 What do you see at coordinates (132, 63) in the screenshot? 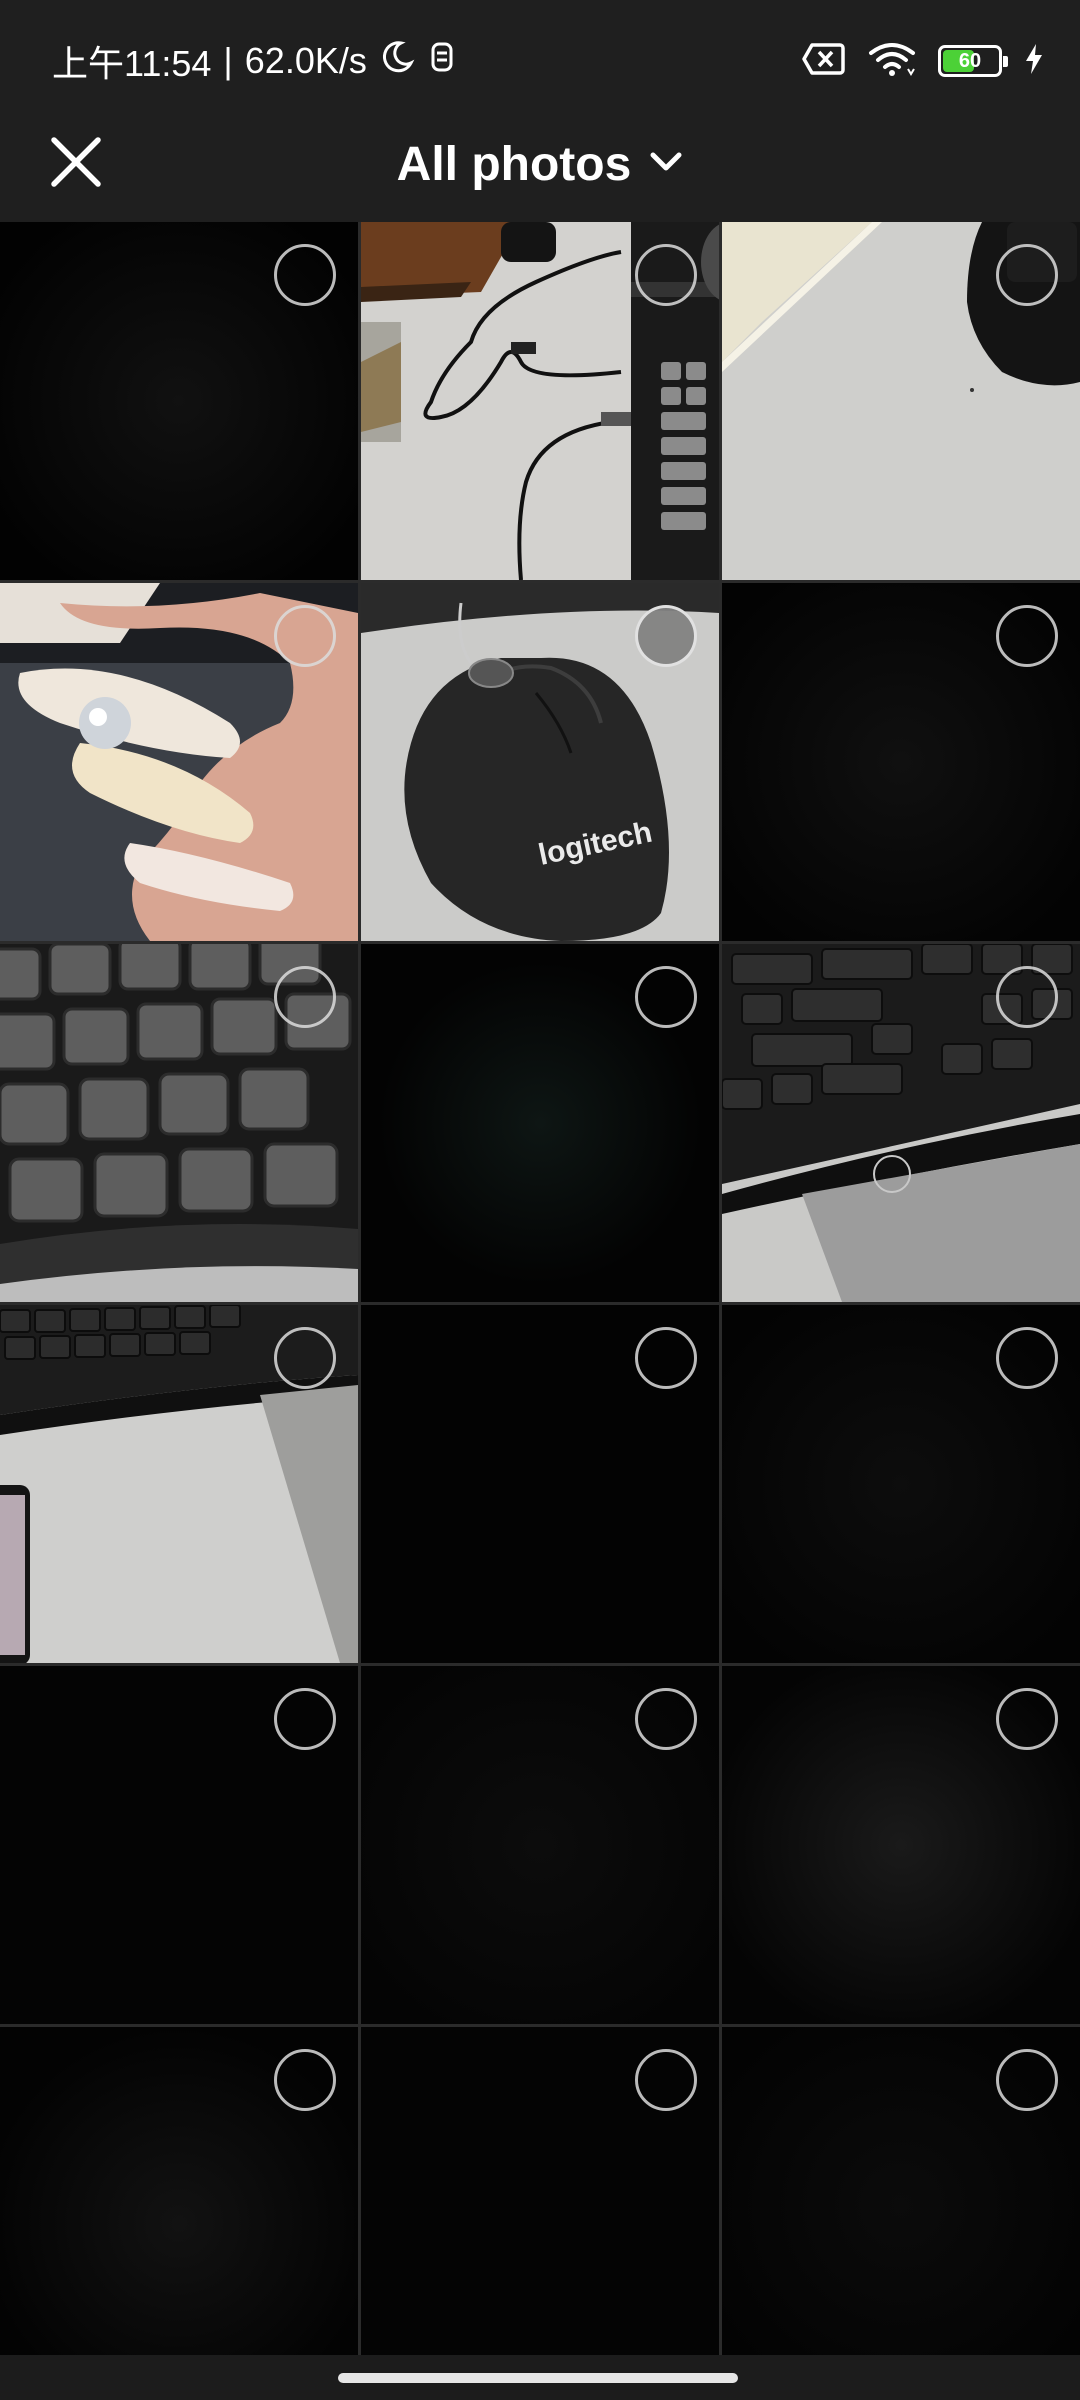
I see `status-time: 上午11:54` at bounding box center [132, 63].